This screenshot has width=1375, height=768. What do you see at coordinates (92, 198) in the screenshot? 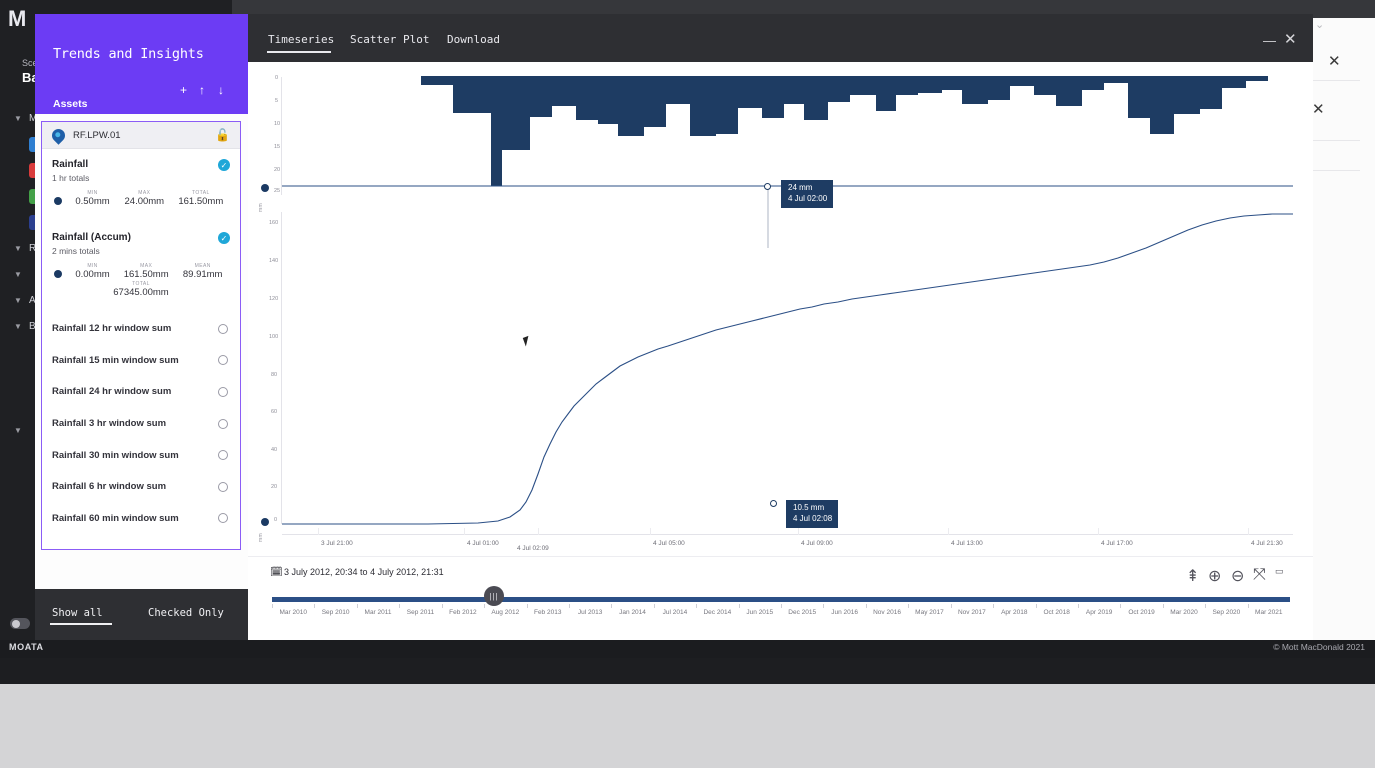
I see `stat-min: MIN 0.50mm` at bounding box center [92, 198].